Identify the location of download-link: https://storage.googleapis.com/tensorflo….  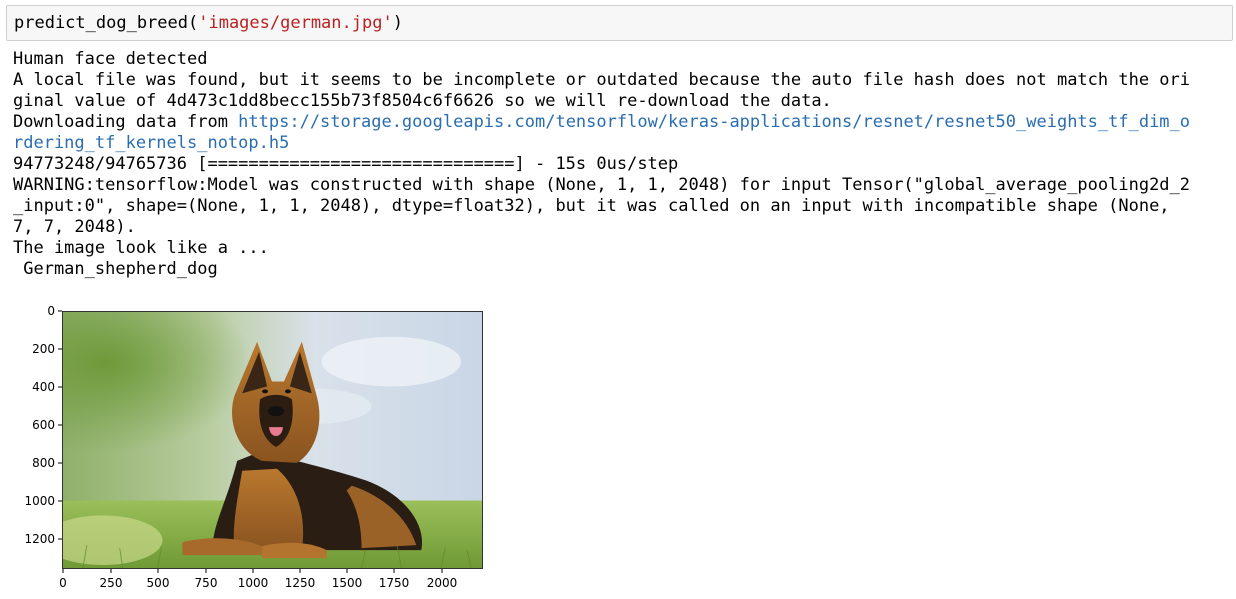
(714, 122).